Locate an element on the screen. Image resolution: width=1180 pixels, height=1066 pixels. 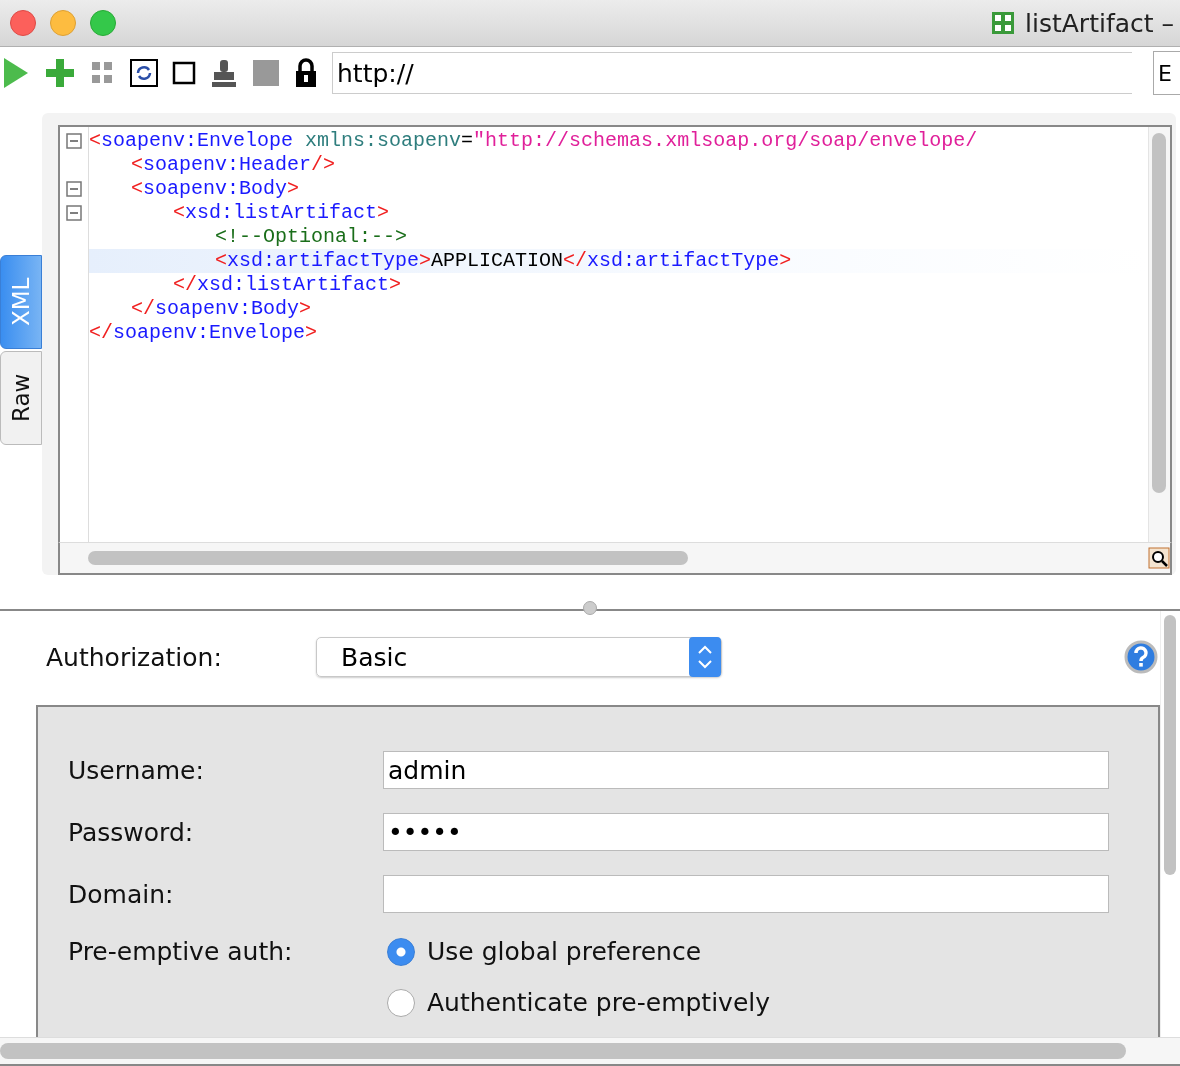
lock-icon is located at coordinates (306, 73).